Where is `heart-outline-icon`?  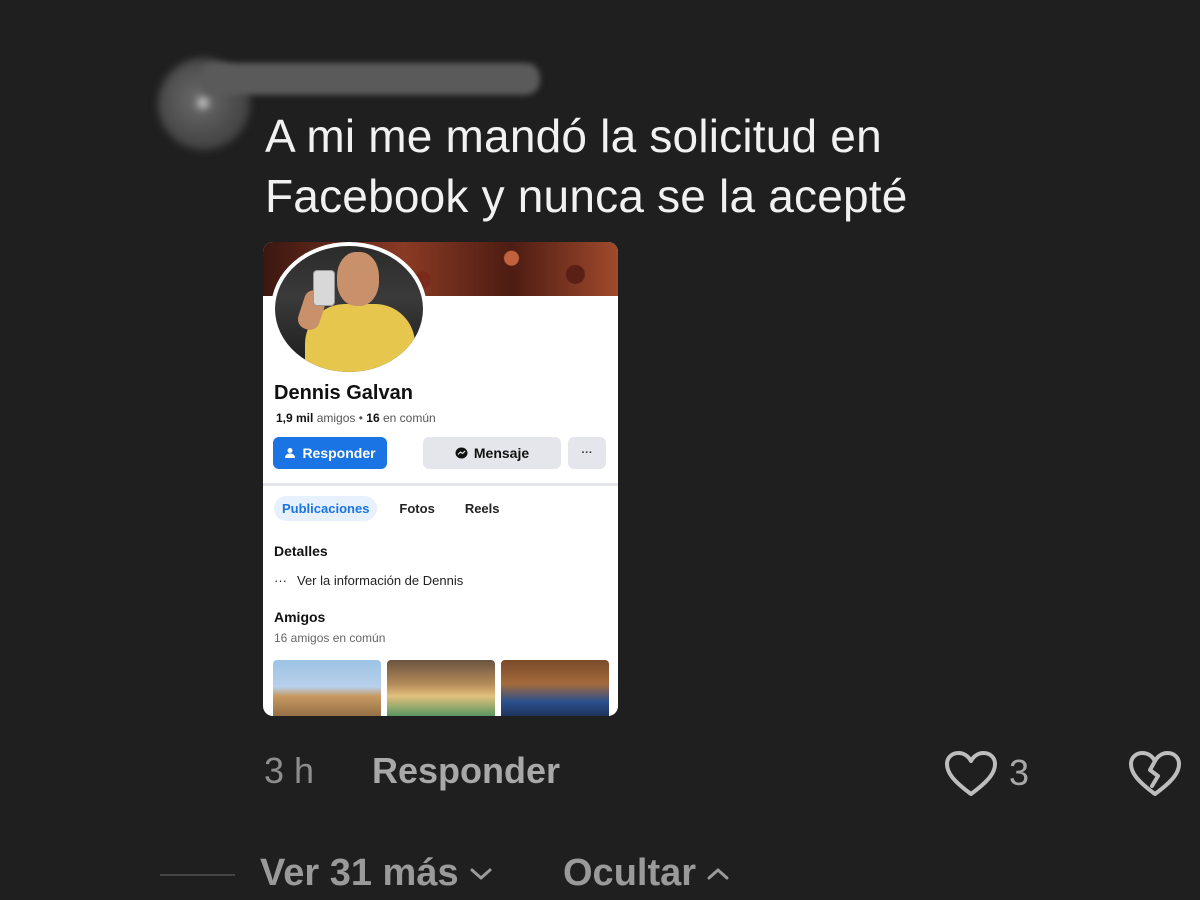
heart-outline-icon is located at coordinates (971, 774).